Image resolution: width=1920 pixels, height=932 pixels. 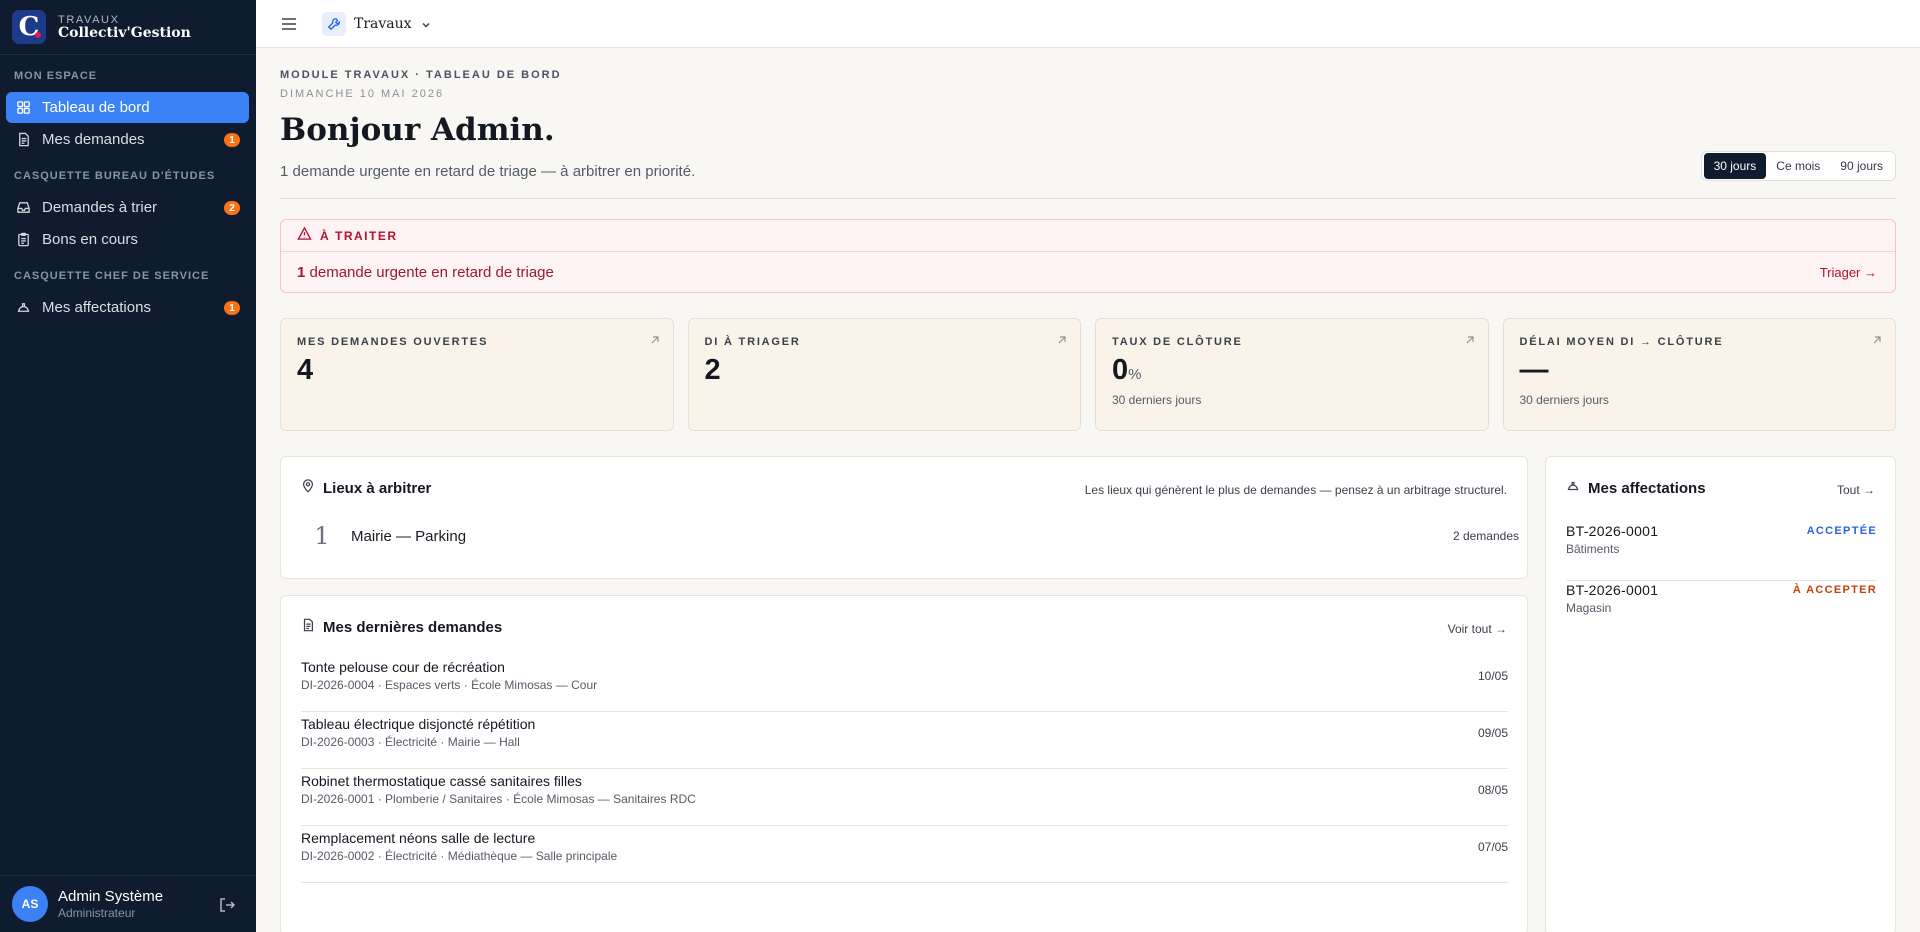 What do you see at coordinates (23, 108) in the screenshot?
I see `grid-icon` at bounding box center [23, 108].